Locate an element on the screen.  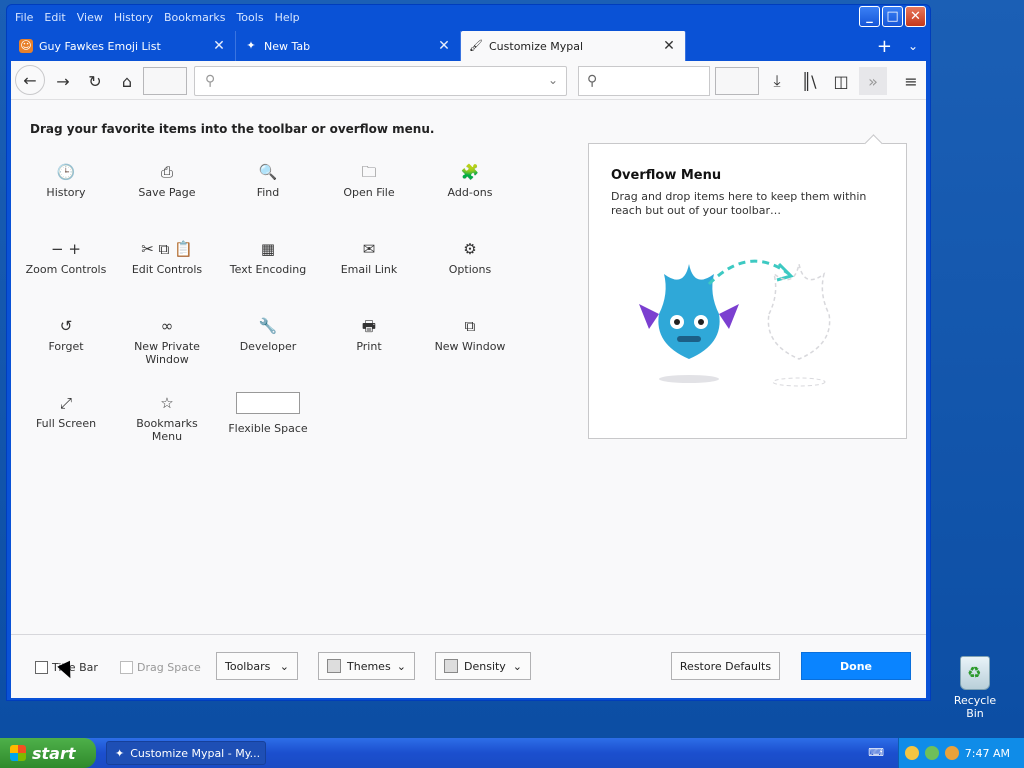
double-chevron-icon: » is located at coordinates (873, 81).